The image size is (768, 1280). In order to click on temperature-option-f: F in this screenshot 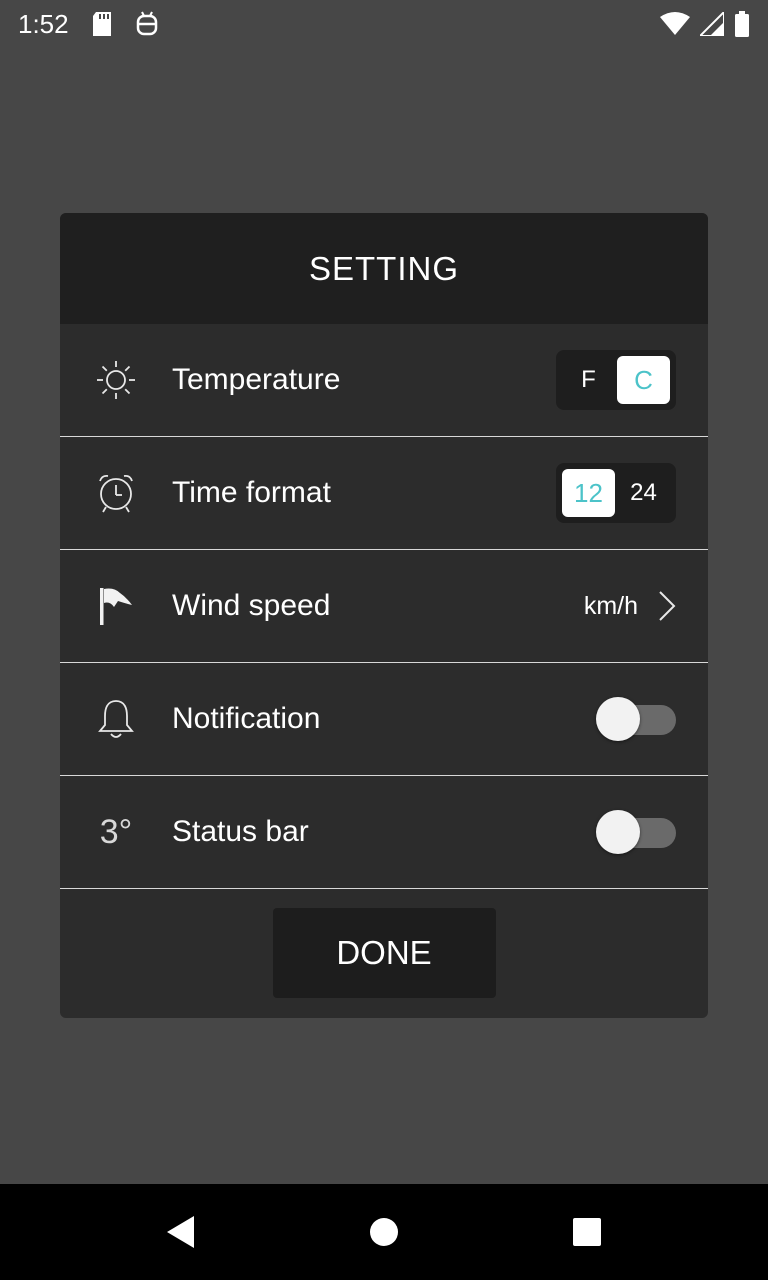, I will do `click(588, 380)`.